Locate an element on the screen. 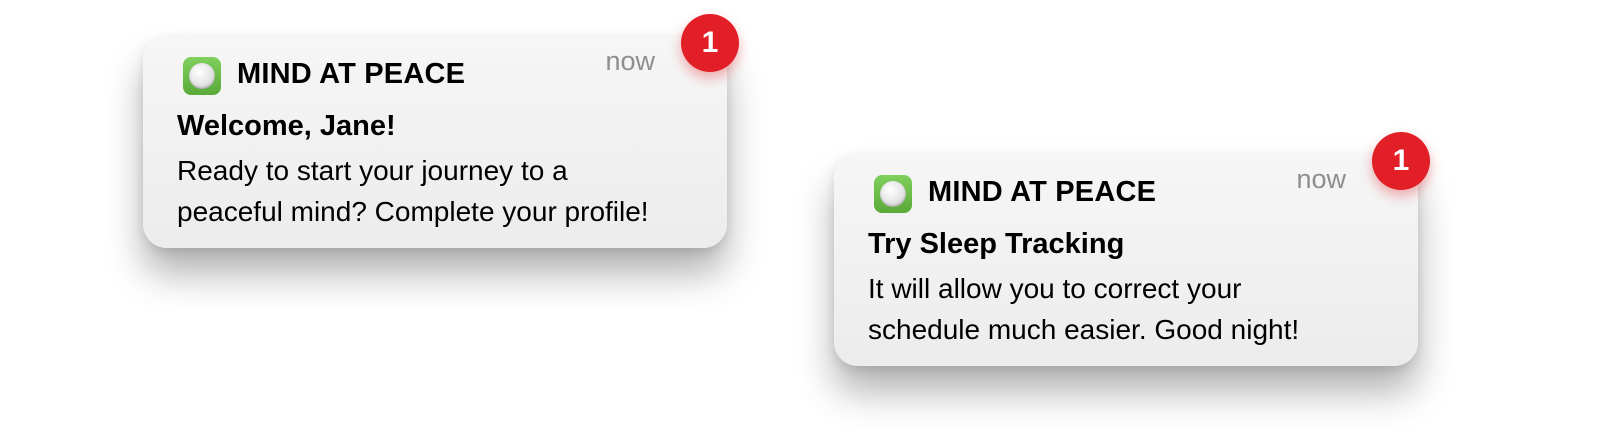 The width and height of the screenshot is (1600, 428). notification-body-line: schedule much easier. Good night! is located at coordinates (1084, 329).